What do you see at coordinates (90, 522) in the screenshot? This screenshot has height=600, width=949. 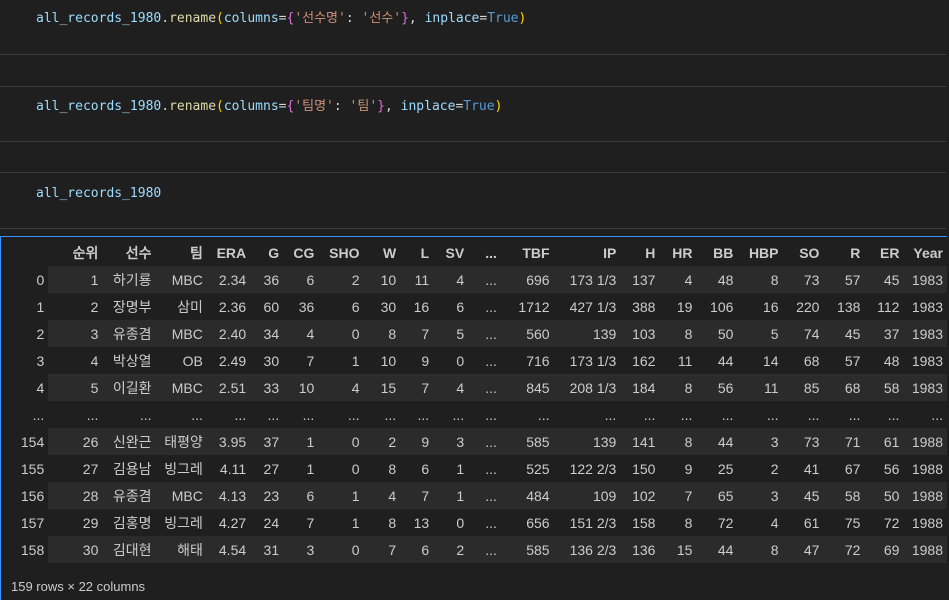 I see `table-cell: 29` at bounding box center [90, 522].